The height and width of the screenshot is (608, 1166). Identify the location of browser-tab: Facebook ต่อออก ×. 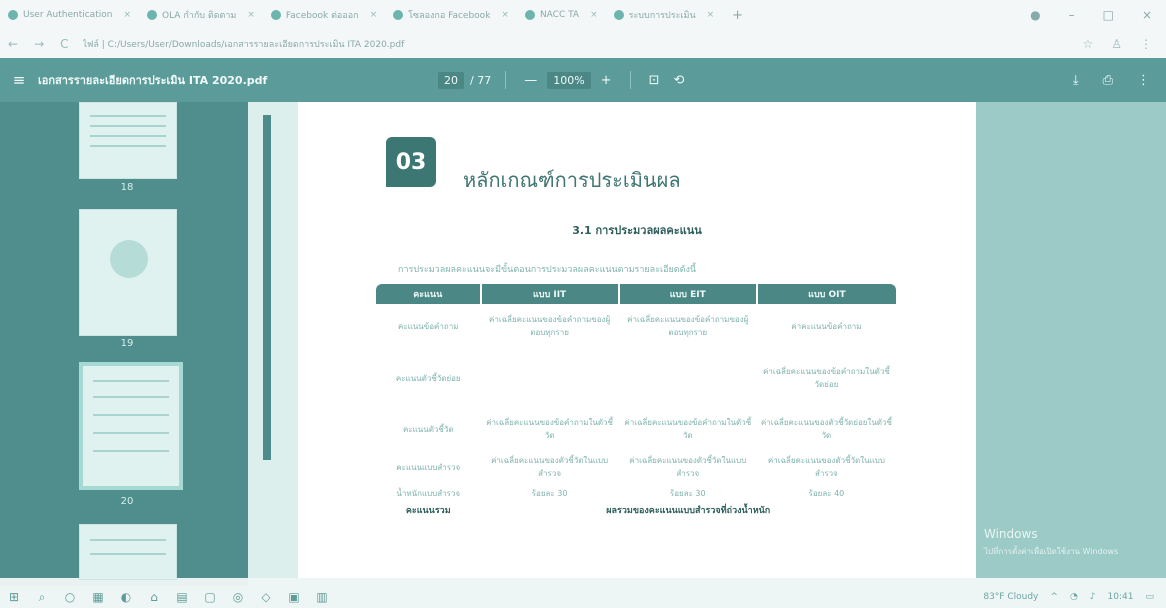
(324, 15).